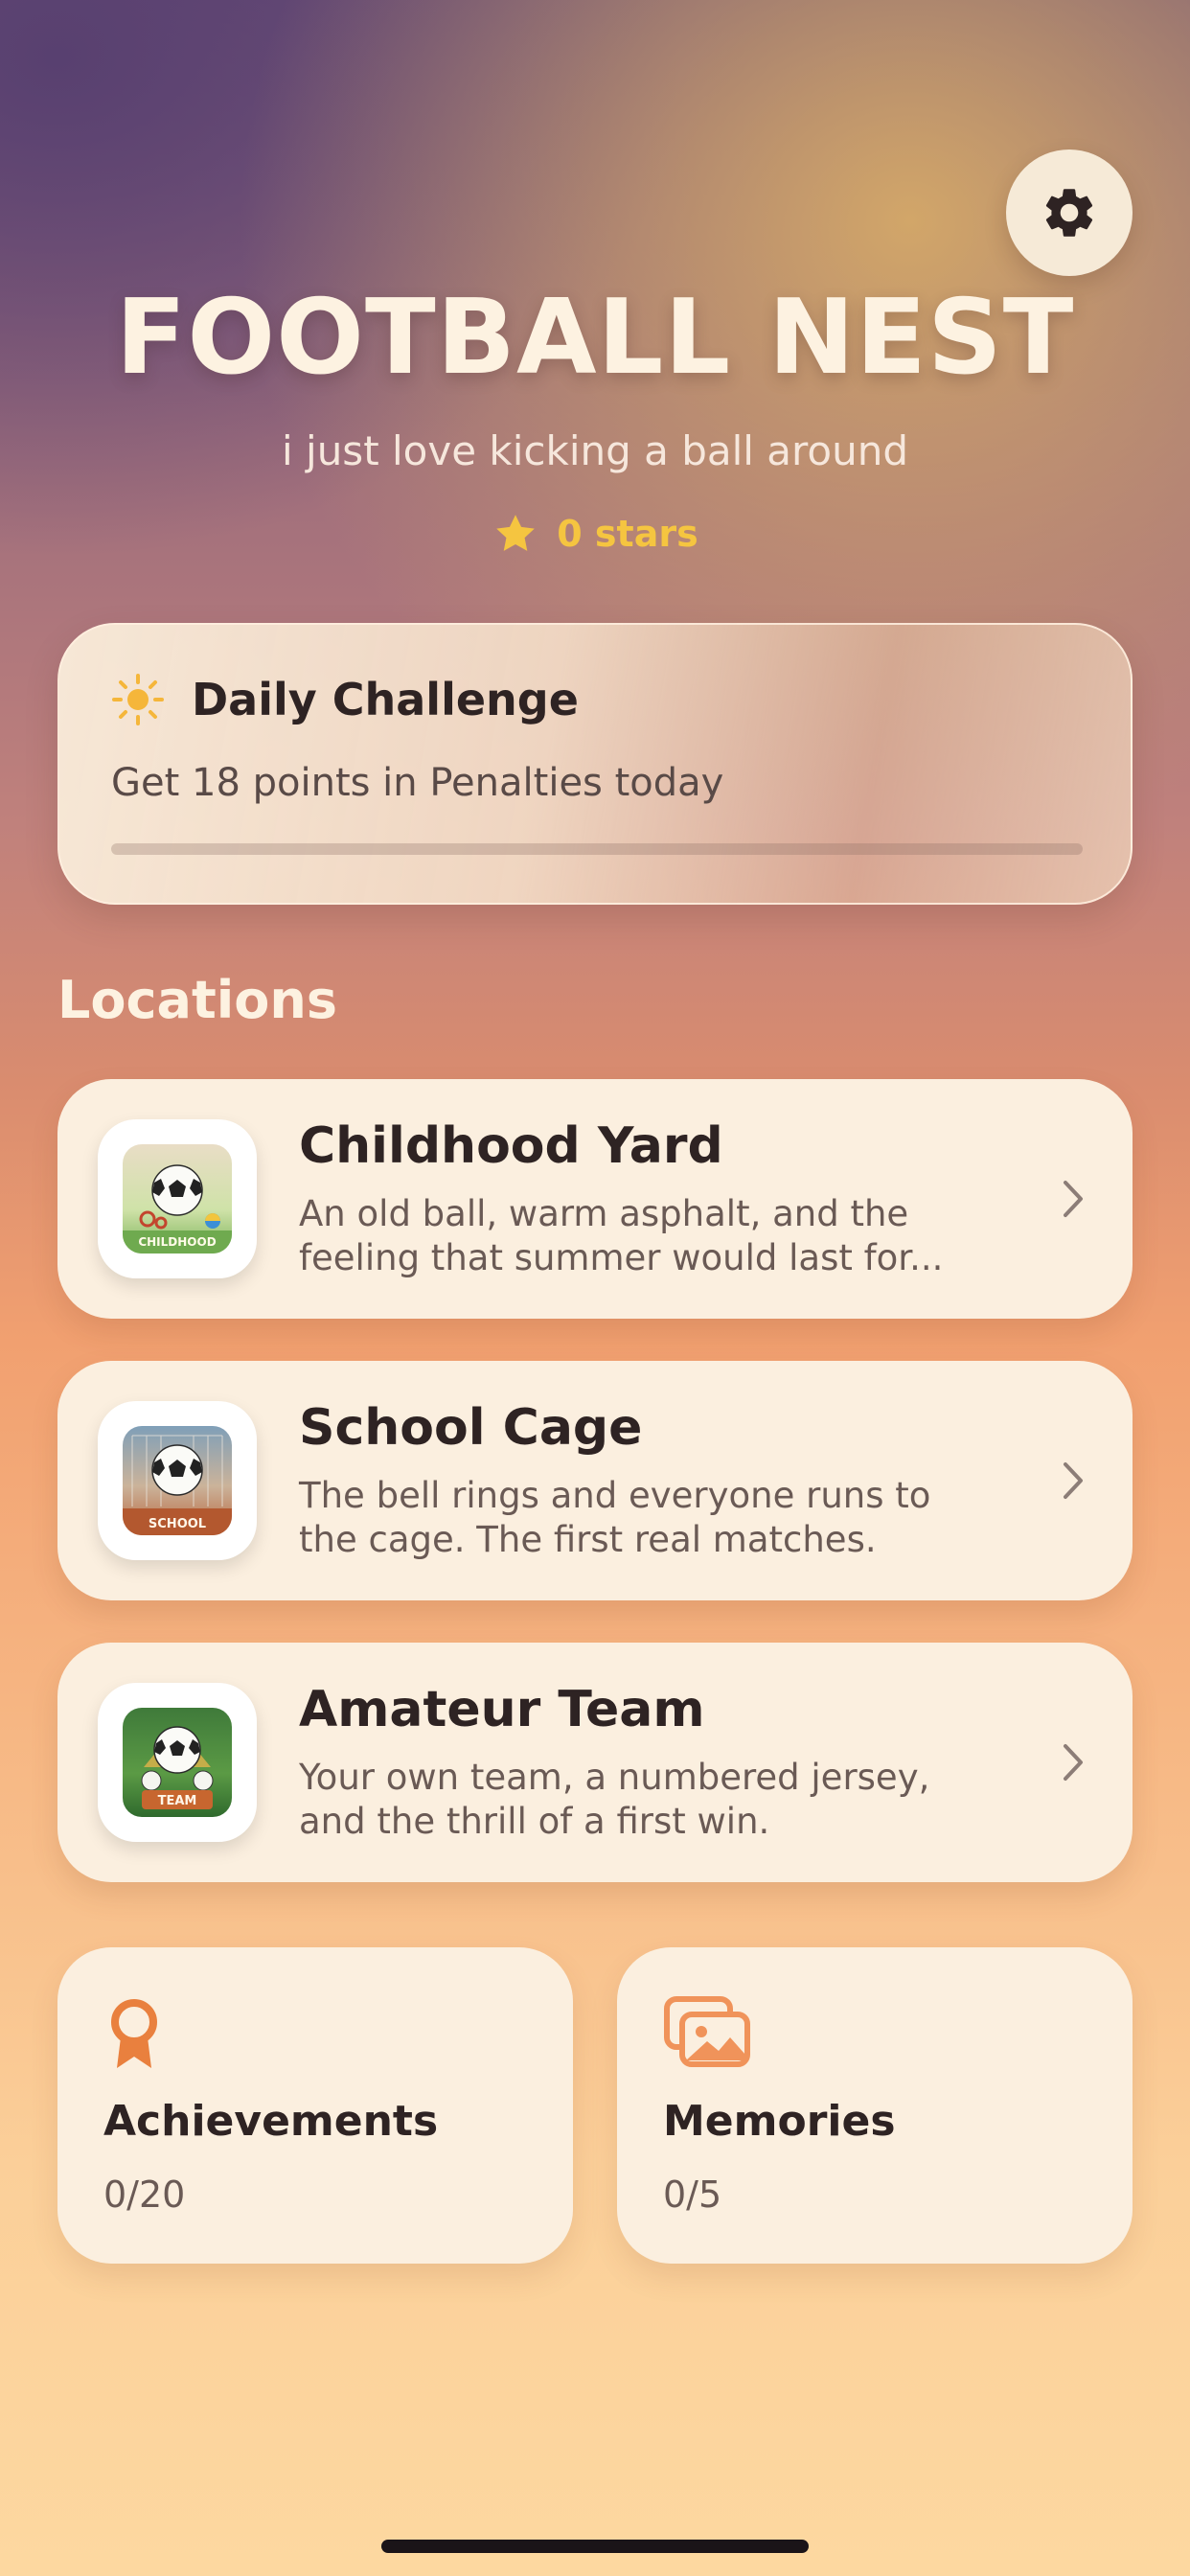 Image resolution: width=1190 pixels, height=2576 pixels. I want to click on school-cage-thumbnail-icon: SCHOOL, so click(178, 1480).